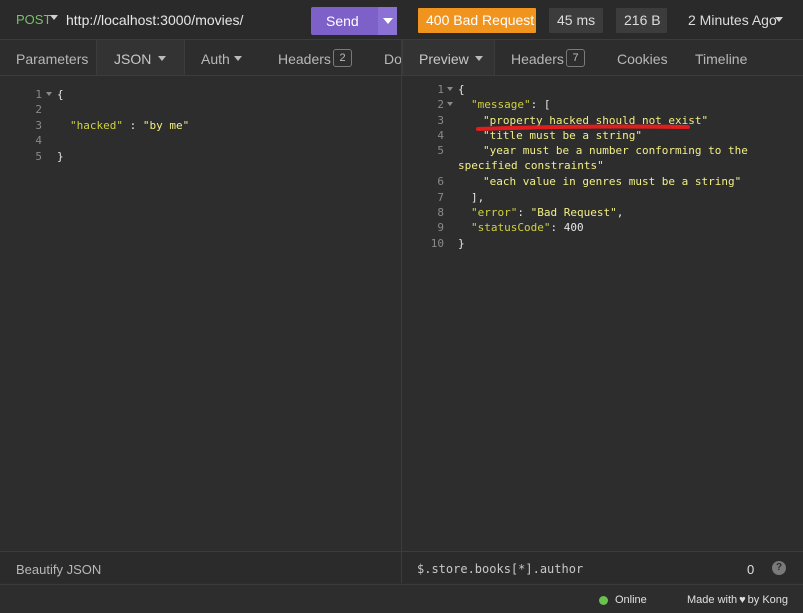 This screenshot has width=803, height=613. I want to click on help-icon: ?, so click(779, 568).